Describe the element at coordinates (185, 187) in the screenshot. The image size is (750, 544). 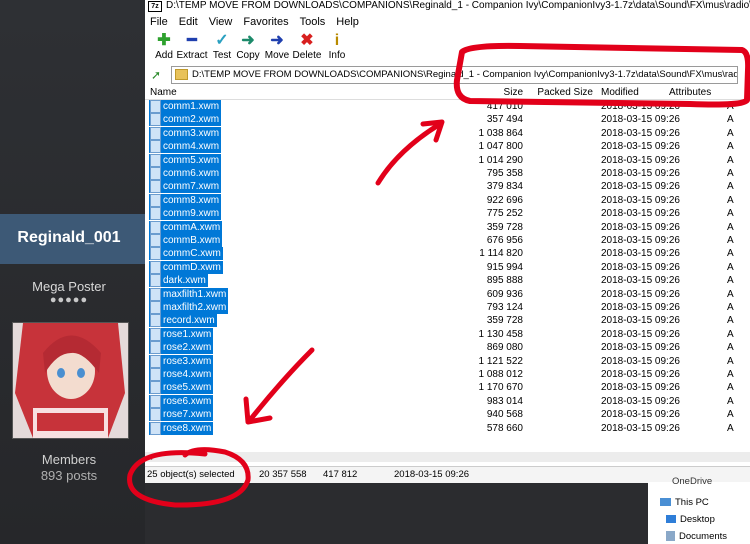
I see `file-name-cell: comm7.xwm` at that location.